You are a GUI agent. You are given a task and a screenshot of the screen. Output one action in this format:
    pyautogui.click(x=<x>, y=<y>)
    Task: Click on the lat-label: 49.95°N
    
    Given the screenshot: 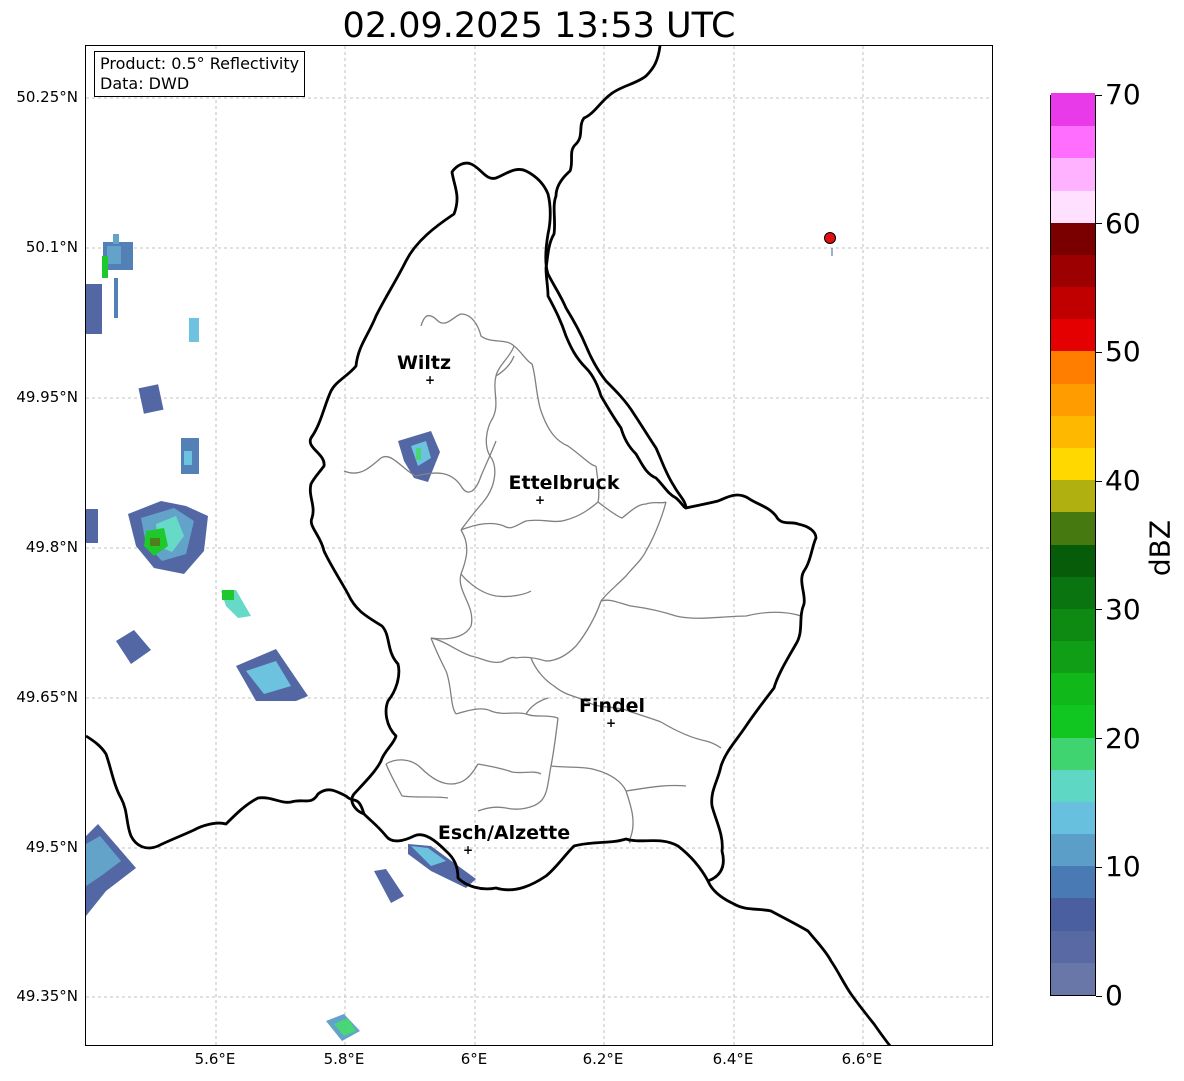 What is the action you would take?
    pyautogui.click(x=47, y=397)
    